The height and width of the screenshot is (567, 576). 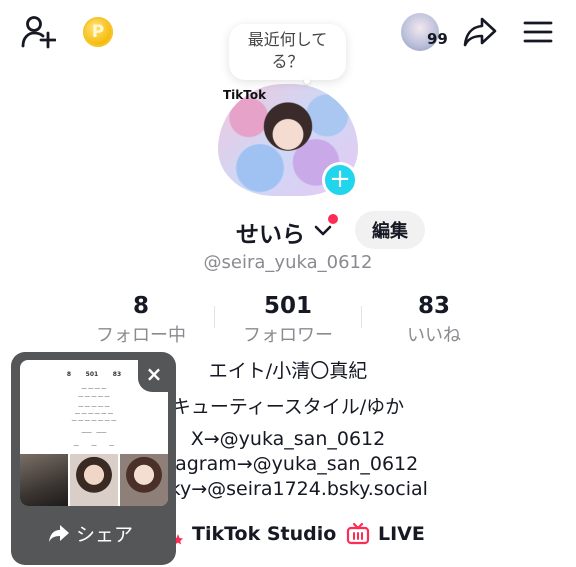 I want to click on status-bubble-tail, so click(x=307, y=81).